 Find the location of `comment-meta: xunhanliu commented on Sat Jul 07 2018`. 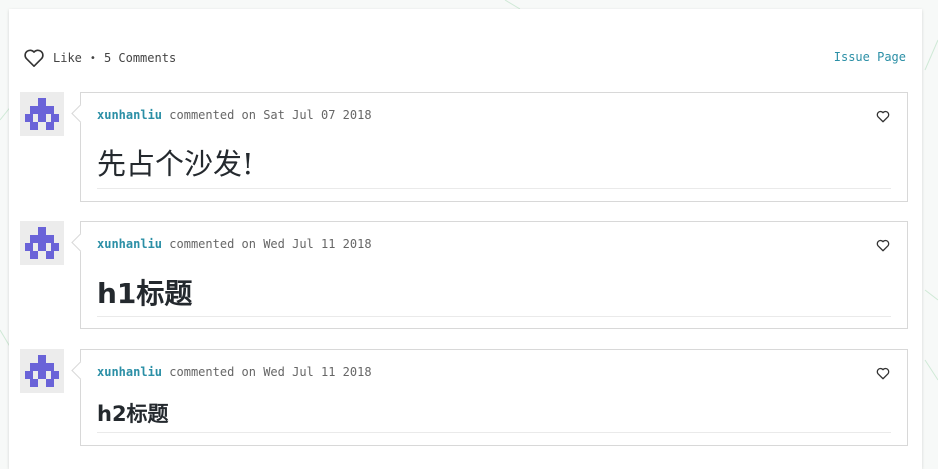

comment-meta: xunhanliu commented on Sat Jul 07 2018 is located at coordinates (234, 115).